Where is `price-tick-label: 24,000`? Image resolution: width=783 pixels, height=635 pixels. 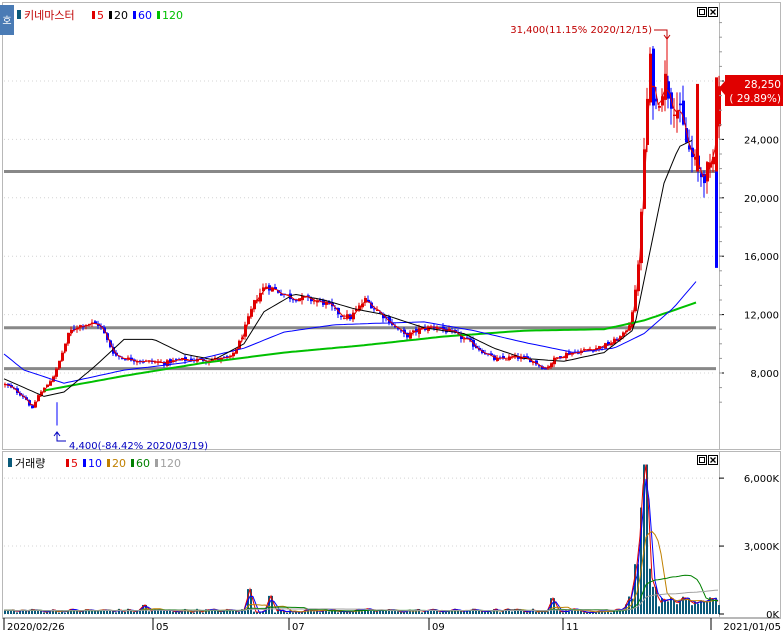 price-tick-label: 24,000 is located at coordinates (761, 140).